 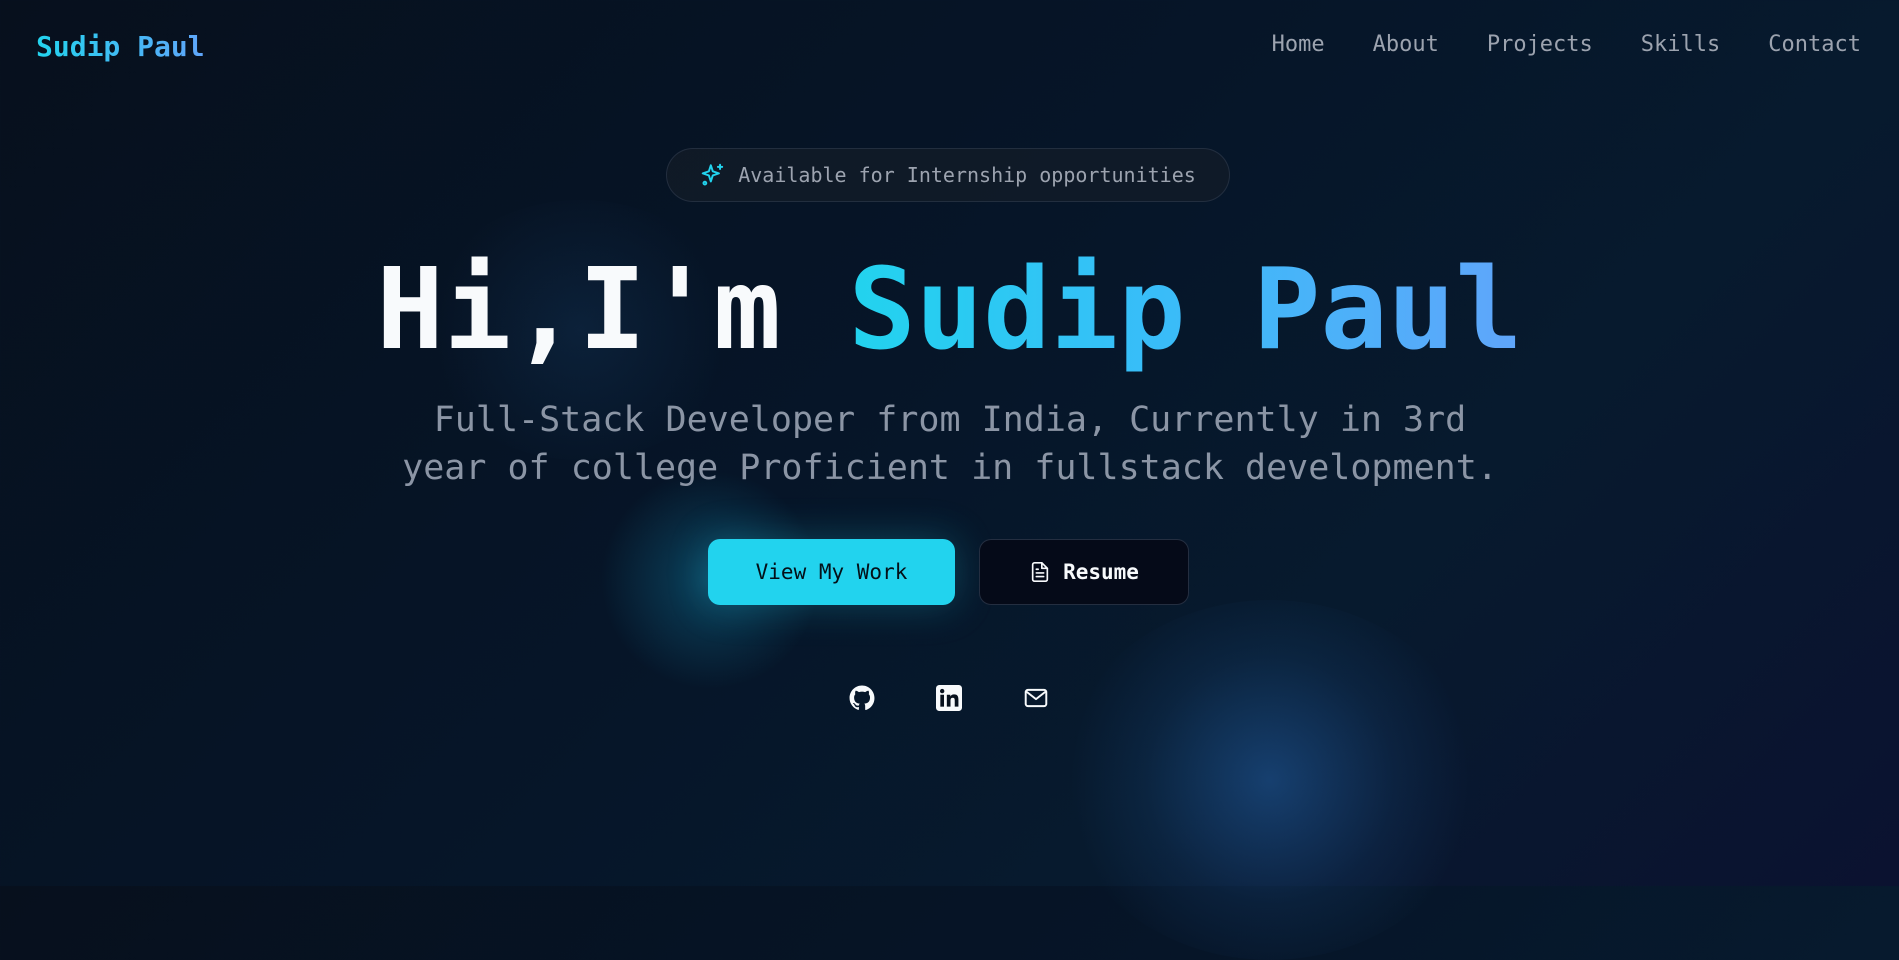 What do you see at coordinates (949, 698) in the screenshot?
I see `linkedin-icon` at bounding box center [949, 698].